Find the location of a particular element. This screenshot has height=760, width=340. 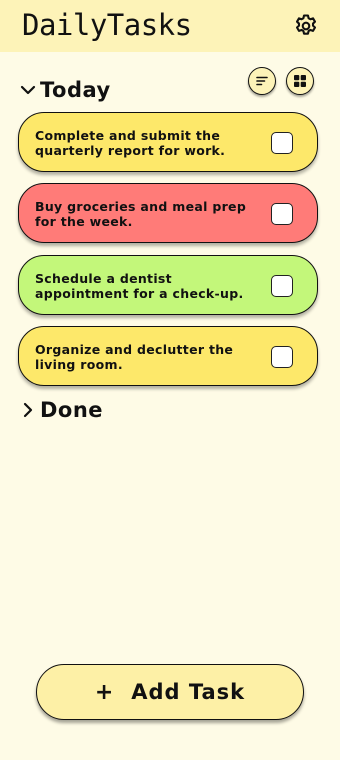

add-task-button: + Add Task is located at coordinates (170, 692).